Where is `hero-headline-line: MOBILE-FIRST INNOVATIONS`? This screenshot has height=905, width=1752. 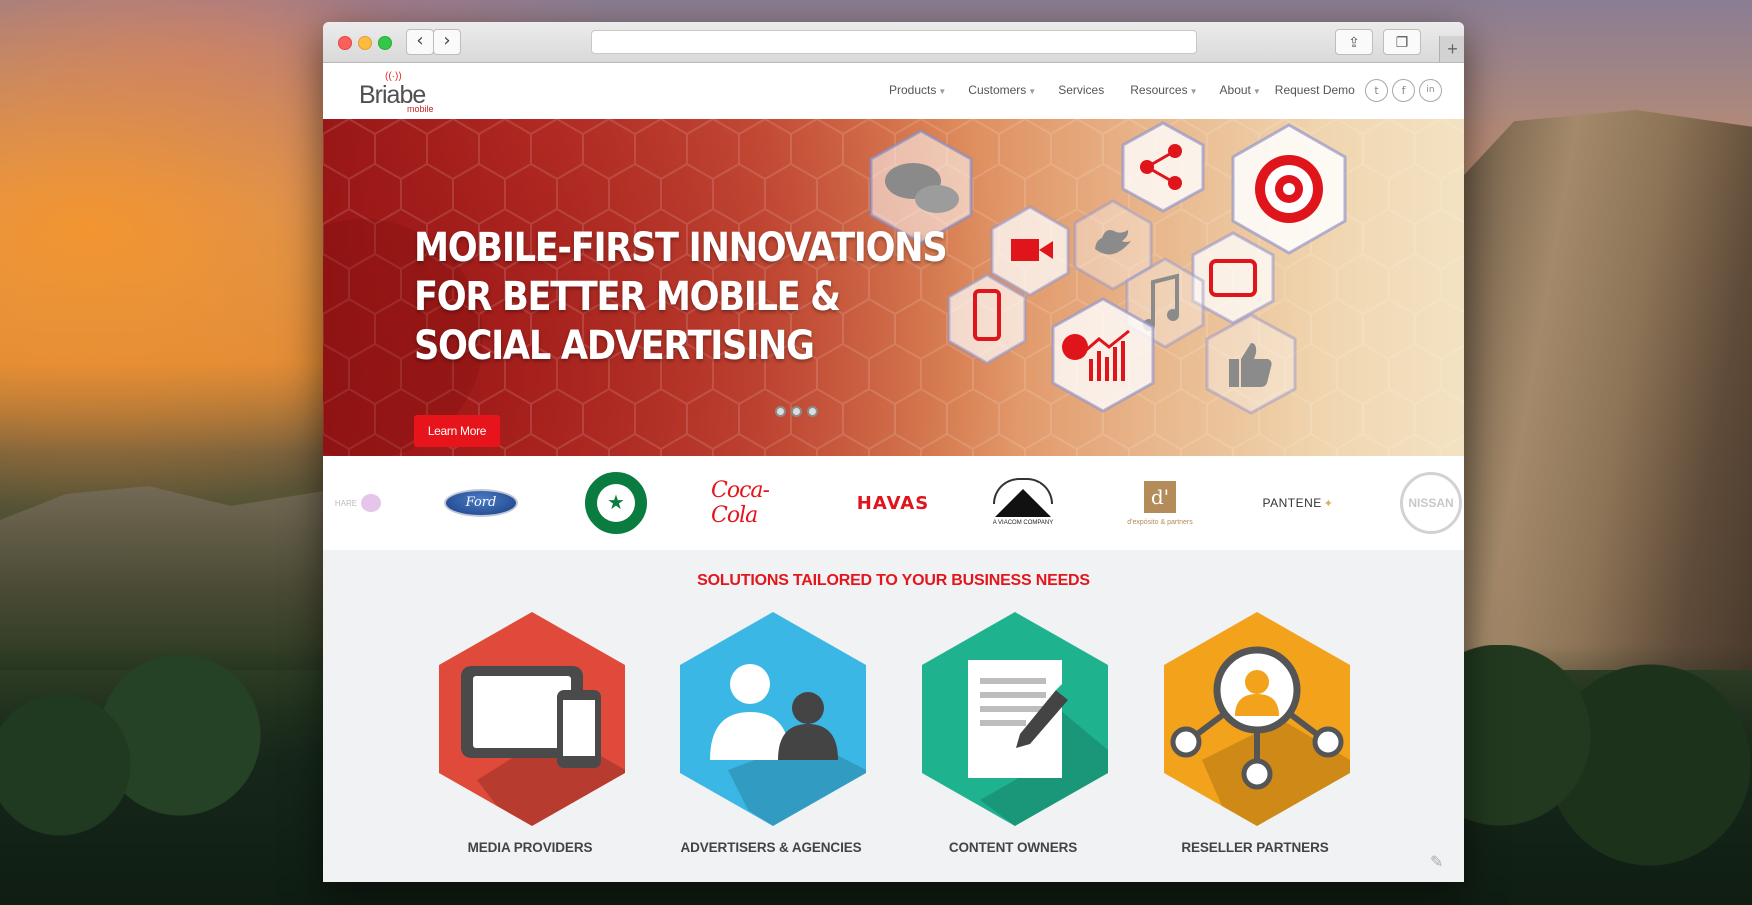 hero-headline-line: MOBILE-FIRST INNOVATIONS is located at coordinates (681, 248).